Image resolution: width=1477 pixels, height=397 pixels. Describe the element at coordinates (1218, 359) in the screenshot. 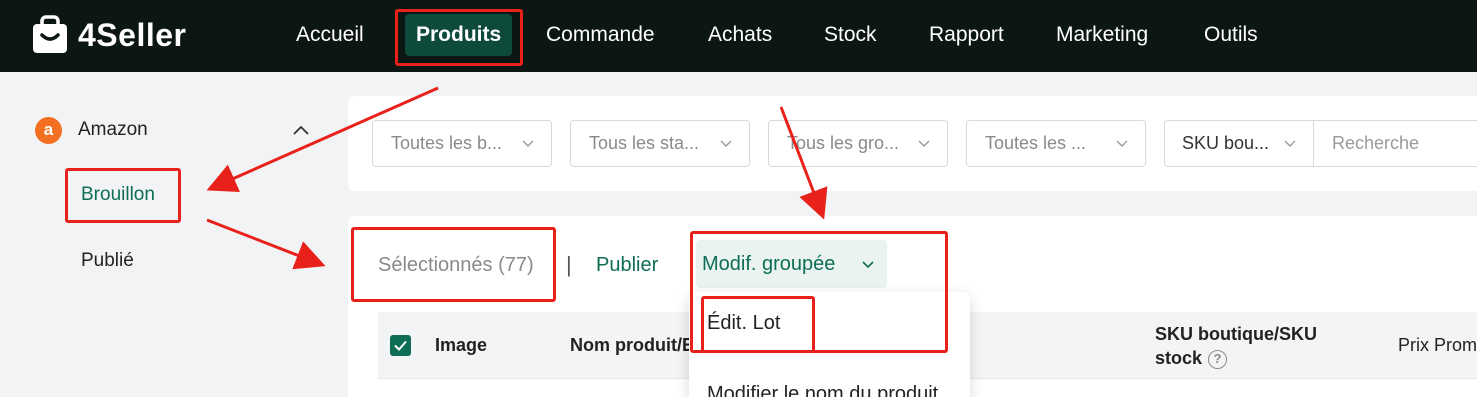

I see `help-icon: ?` at that location.